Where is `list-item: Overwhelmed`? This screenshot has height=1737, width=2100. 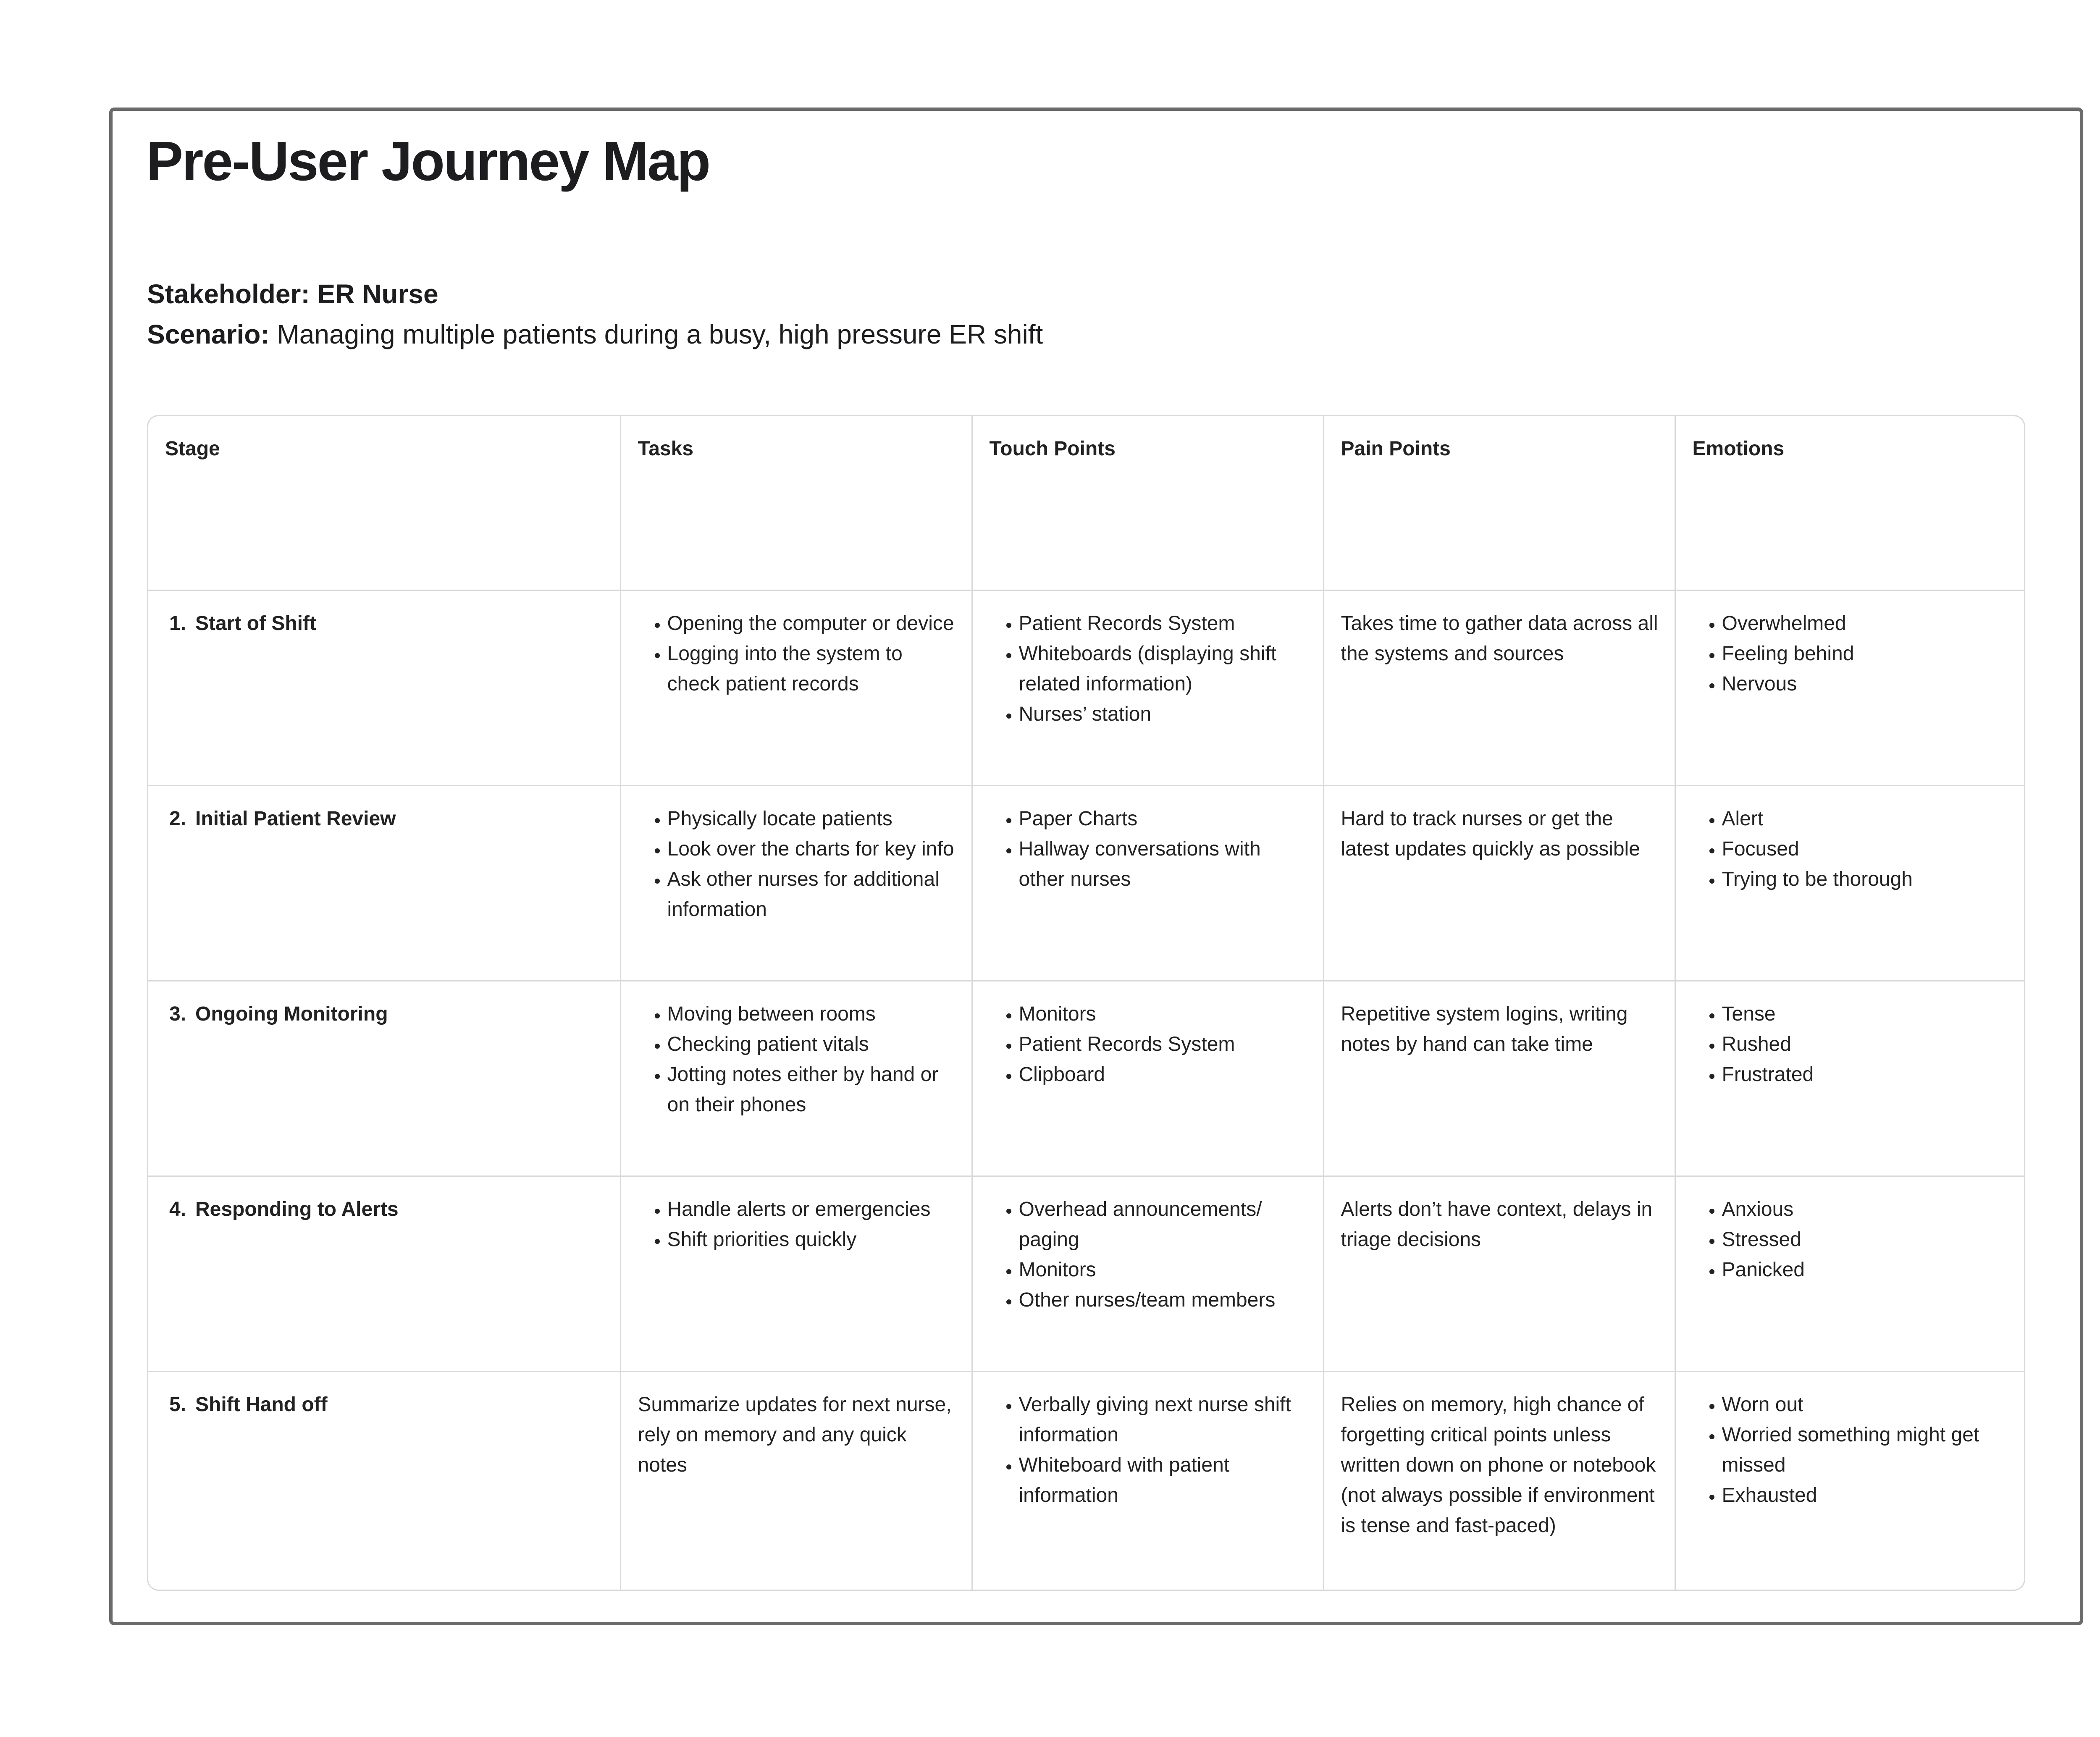 list-item: Overwhelmed is located at coordinates (1866, 624).